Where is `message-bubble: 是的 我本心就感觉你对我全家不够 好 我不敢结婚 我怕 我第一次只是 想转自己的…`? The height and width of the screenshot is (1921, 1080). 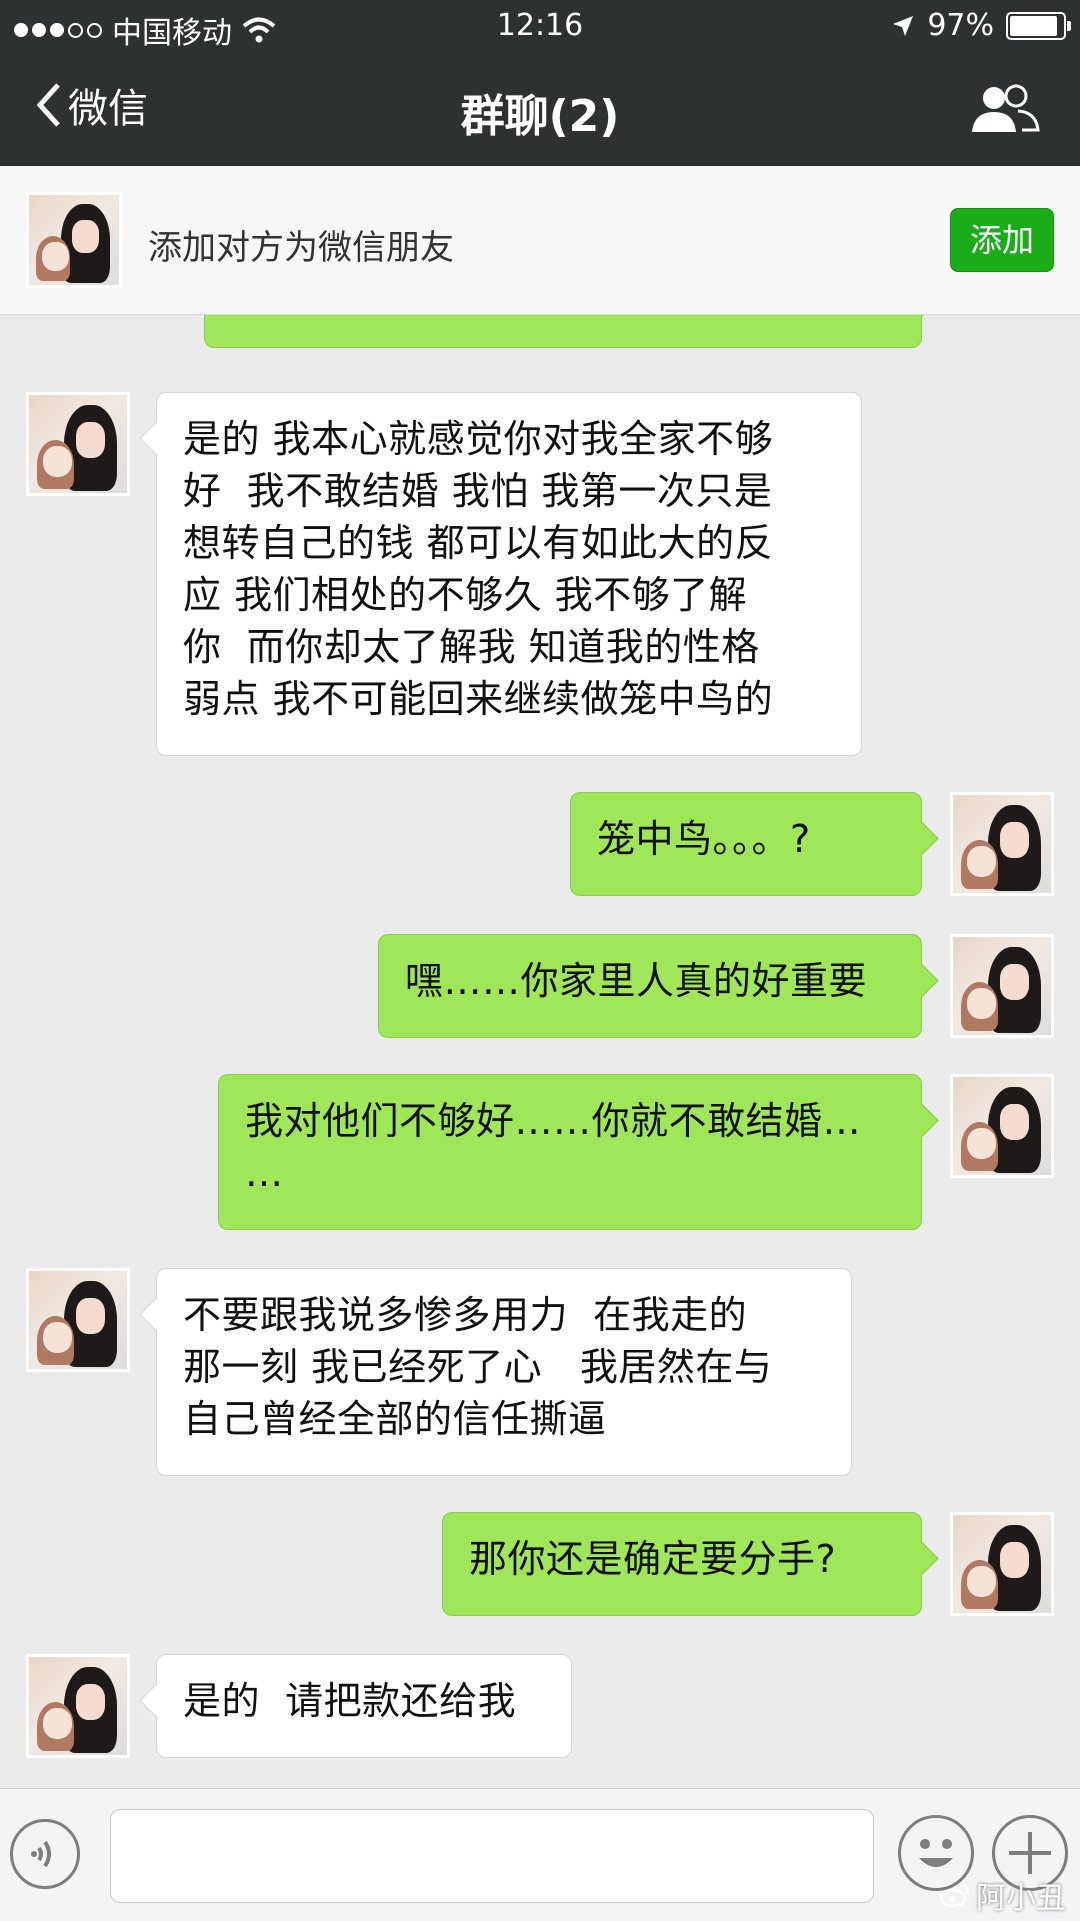
message-bubble: 是的 我本心就感觉你对我全家不够 好 我不敢结婚 我怕 我第一次只是 想转自己的… is located at coordinates (509, 574).